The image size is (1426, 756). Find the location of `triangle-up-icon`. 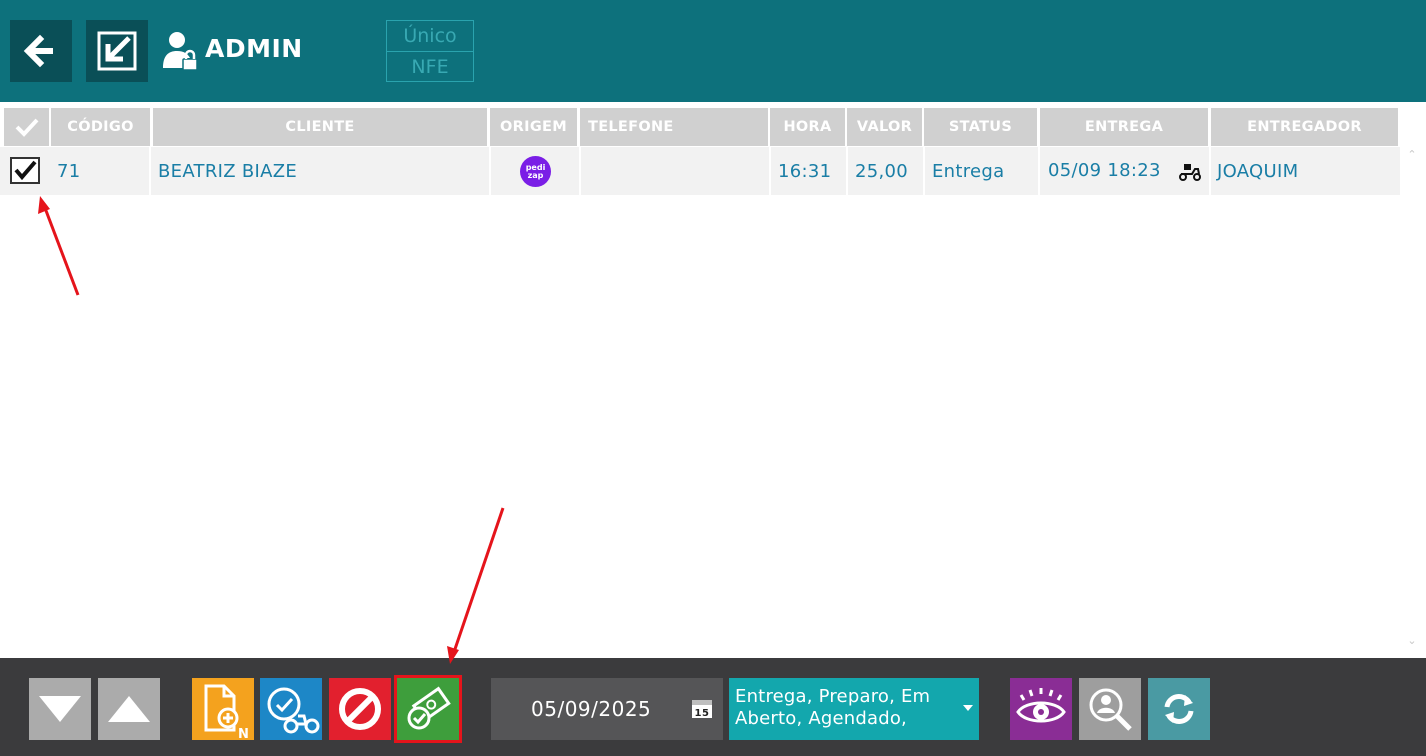

triangle-up-icon is located at coordinates (129, 709).